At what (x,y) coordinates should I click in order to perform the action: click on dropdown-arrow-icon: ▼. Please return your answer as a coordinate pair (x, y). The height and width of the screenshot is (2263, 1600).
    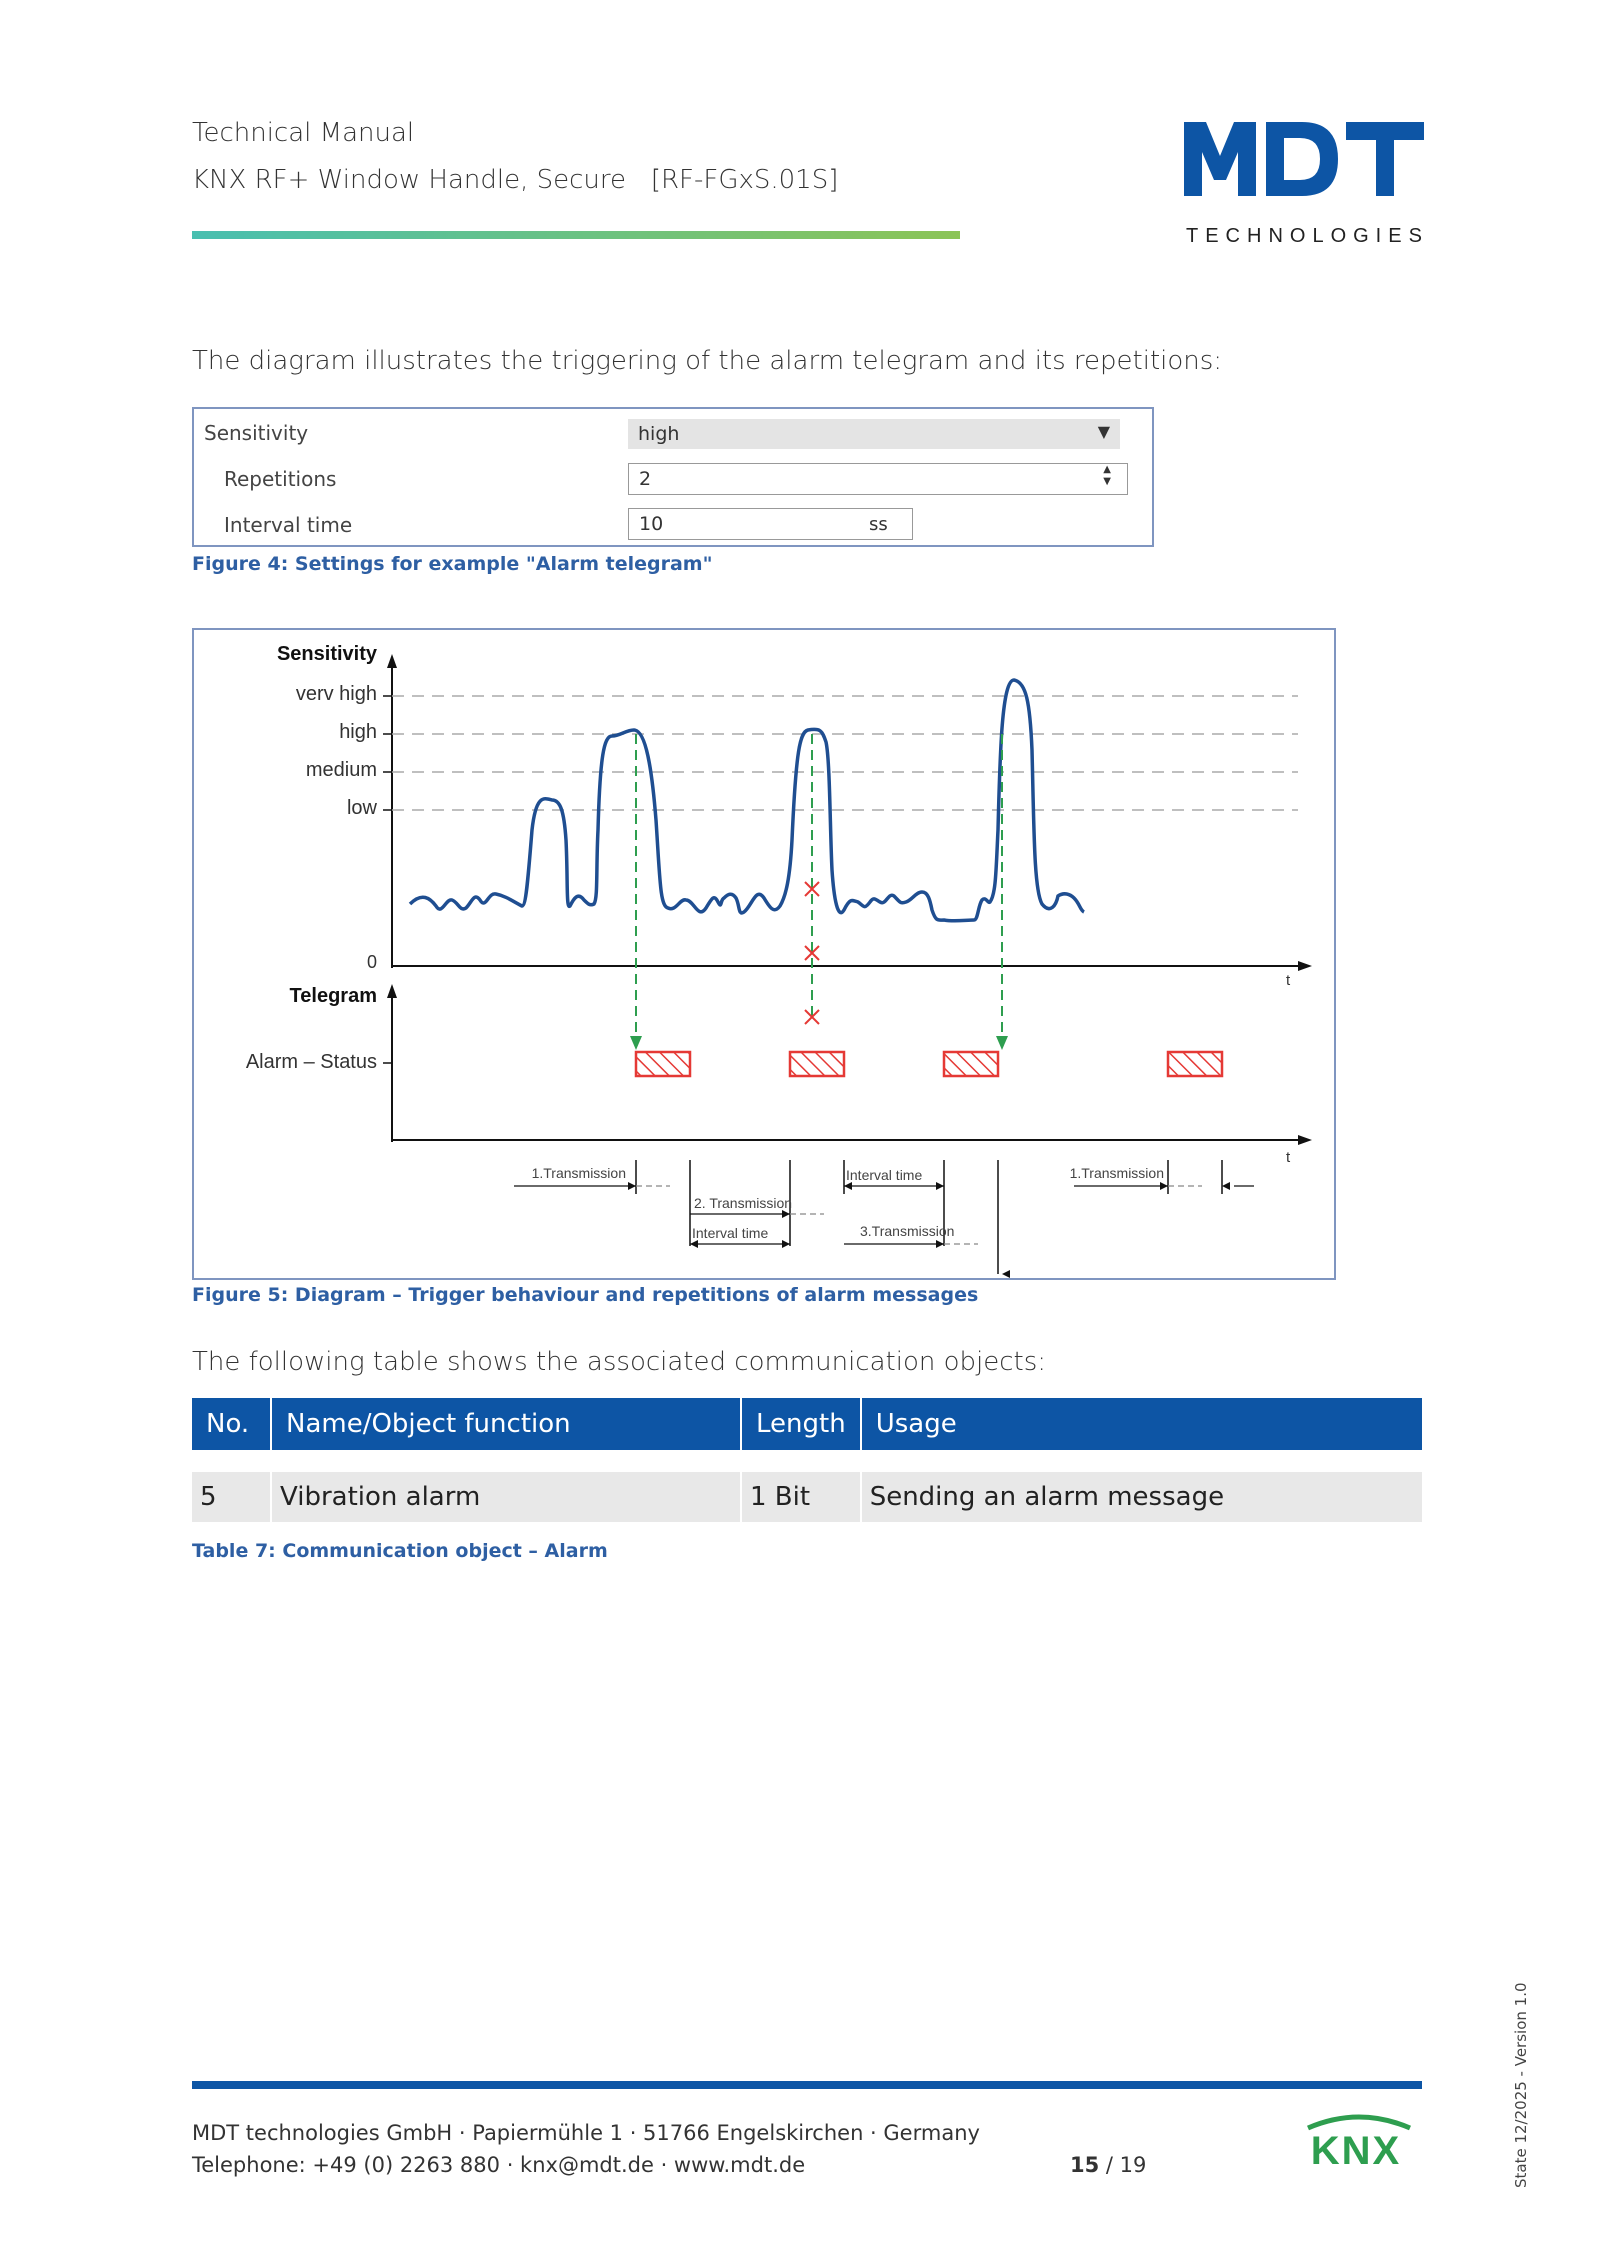
    Looking at the image, I should click on (1103, 431).